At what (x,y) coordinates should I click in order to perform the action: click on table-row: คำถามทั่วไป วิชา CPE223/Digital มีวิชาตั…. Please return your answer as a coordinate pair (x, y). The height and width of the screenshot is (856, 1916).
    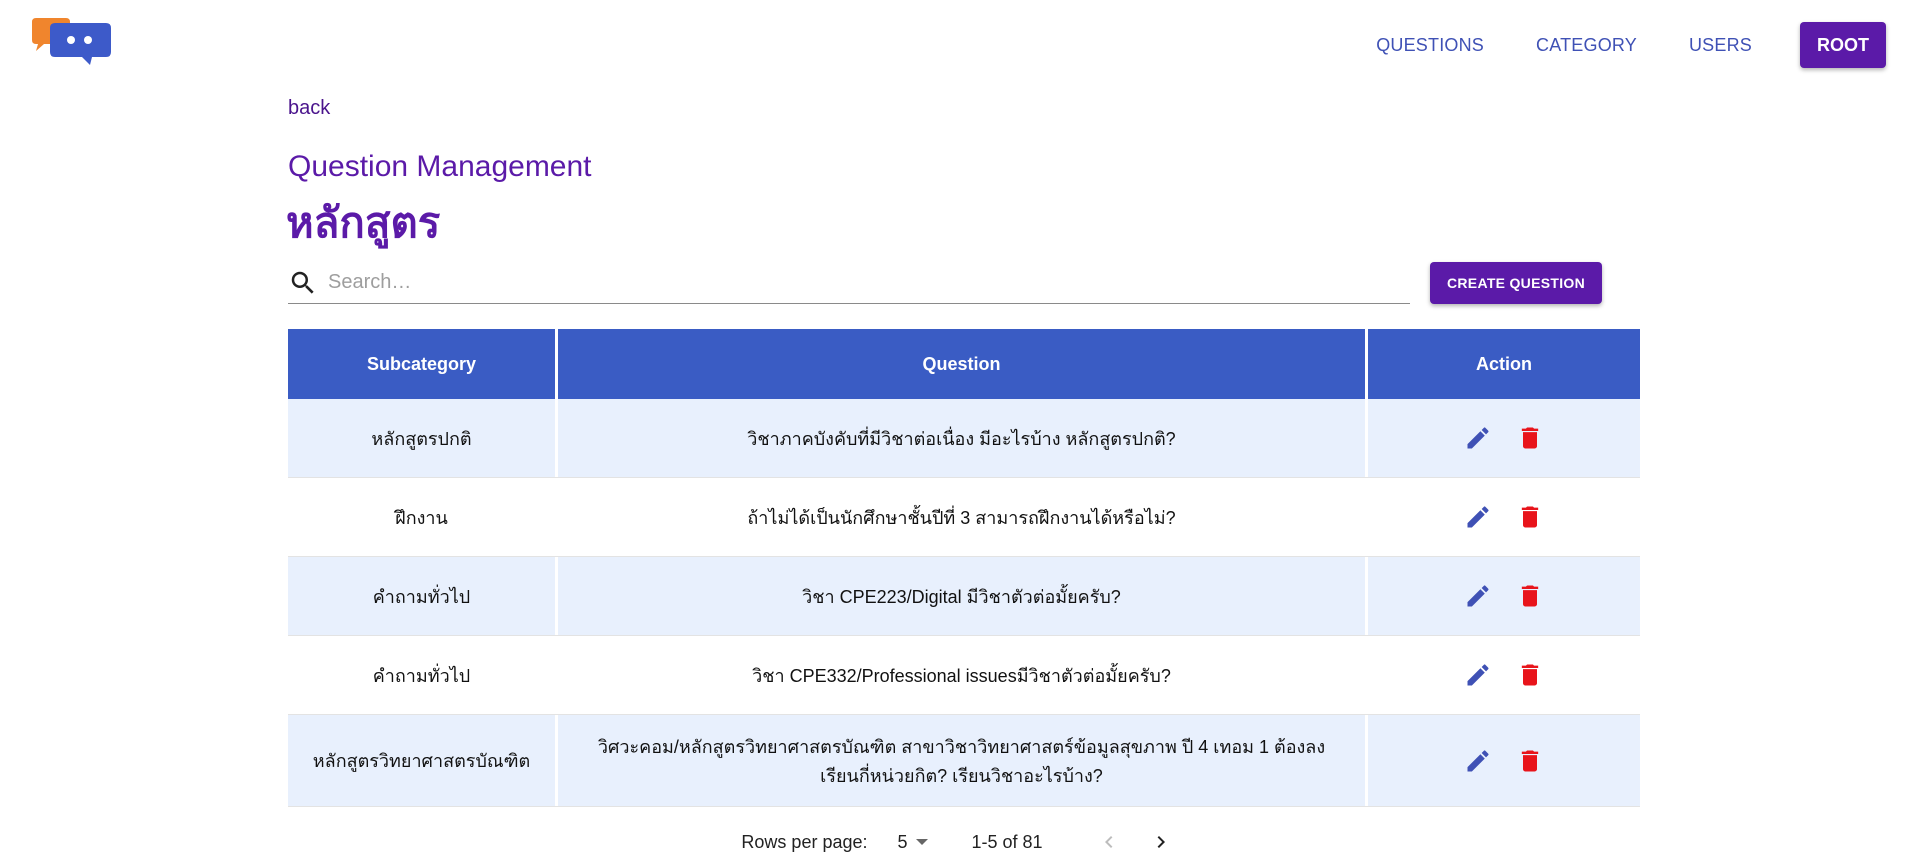
    Looking at the image, I should click on (964, 596).